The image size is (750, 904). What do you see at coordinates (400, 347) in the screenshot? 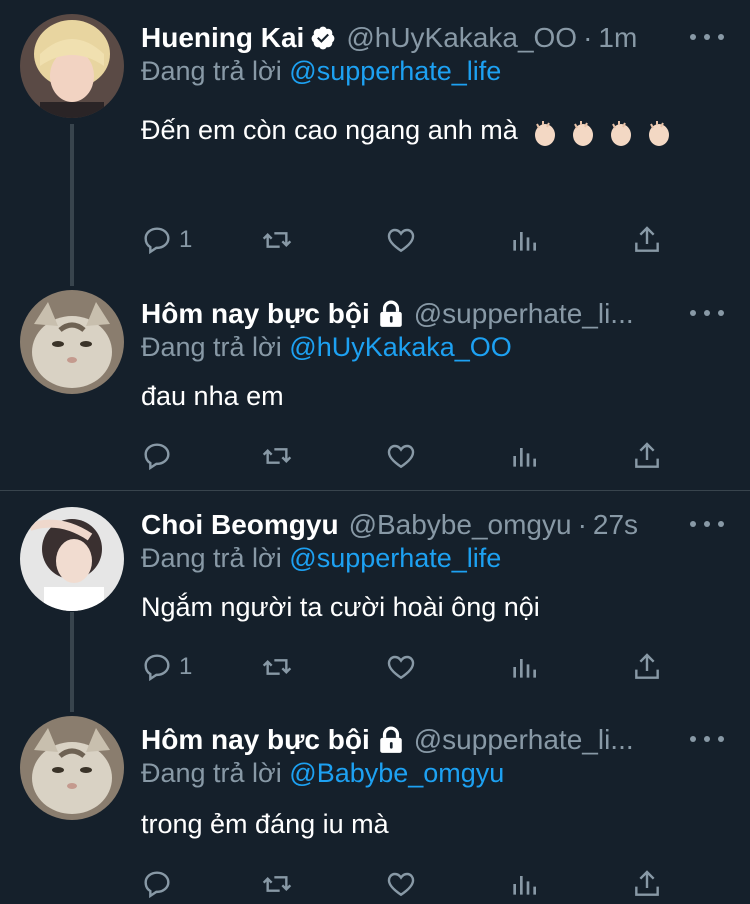
I see `reply-mention: @hUyKakaka_OO` at bounding box center [400, 347].